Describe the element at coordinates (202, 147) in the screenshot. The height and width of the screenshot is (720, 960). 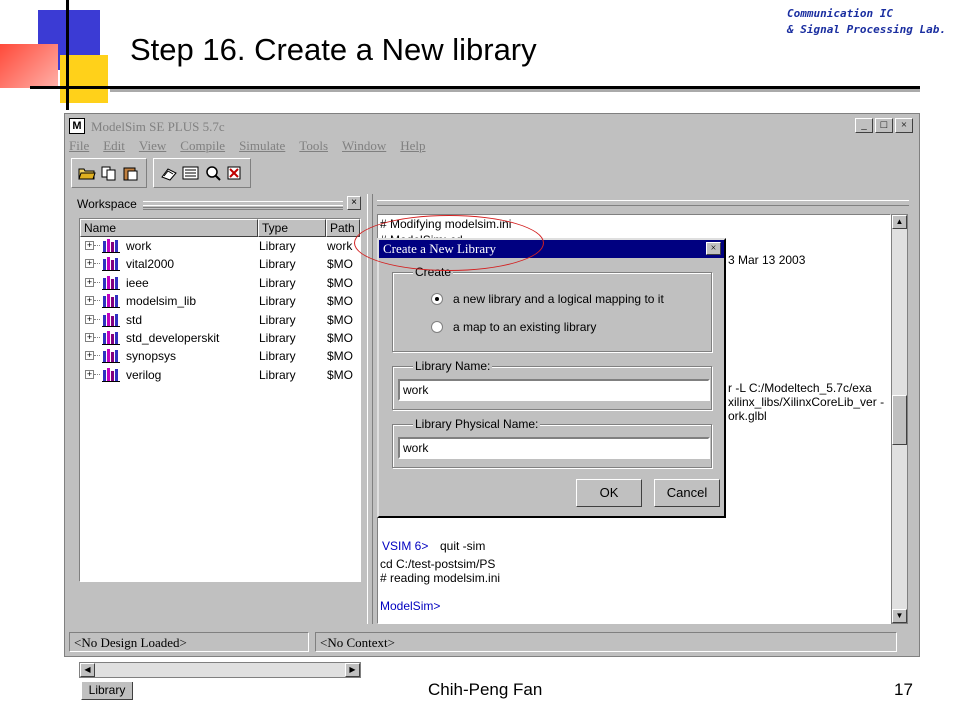
I see `menu-compile: Compile` at that location.